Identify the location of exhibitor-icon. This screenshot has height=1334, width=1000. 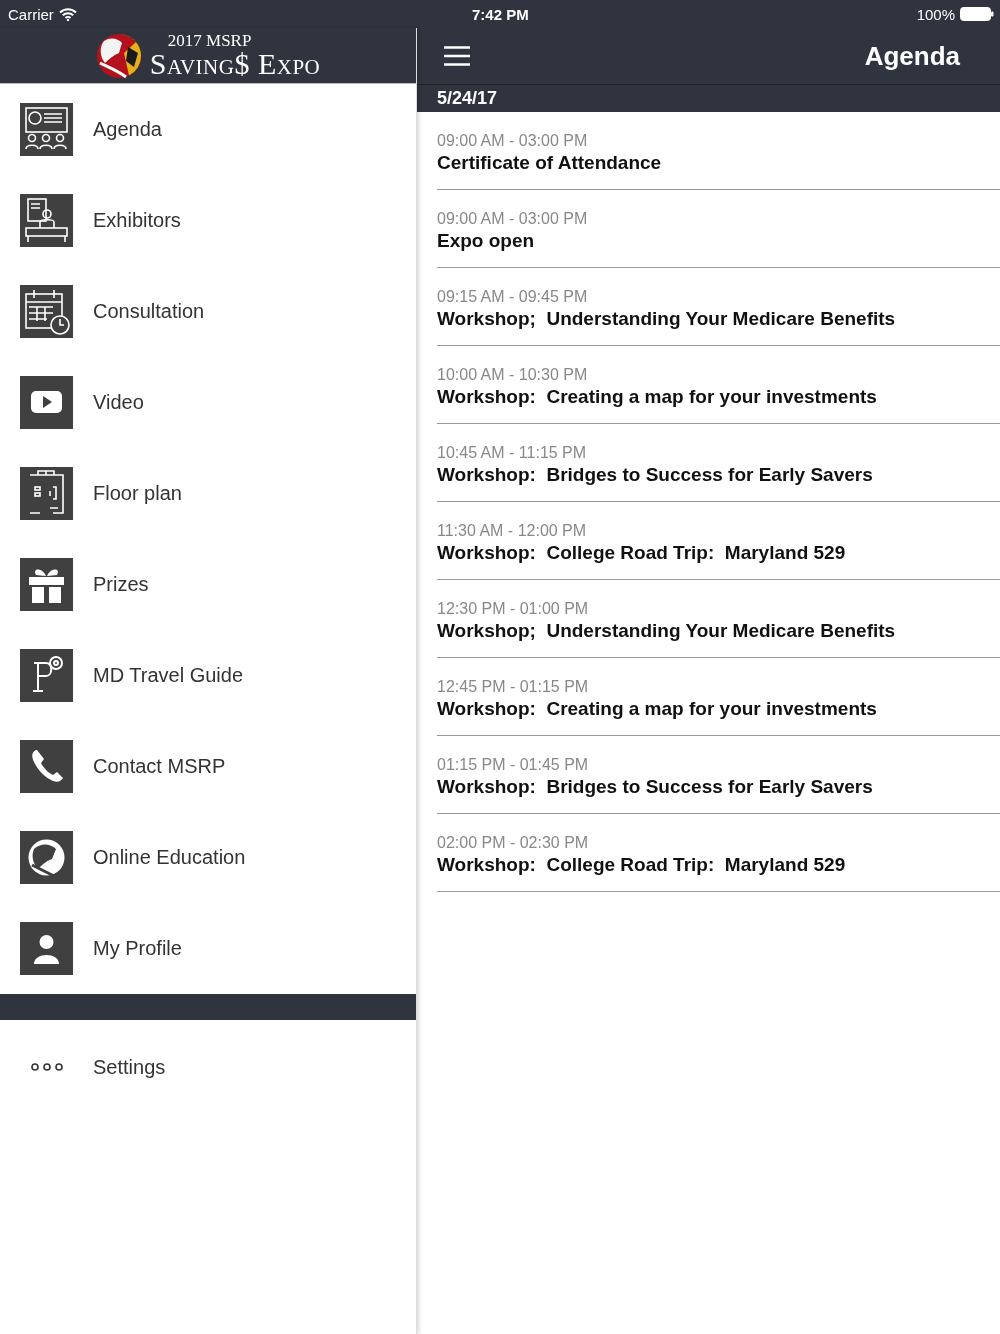
(46, 220).